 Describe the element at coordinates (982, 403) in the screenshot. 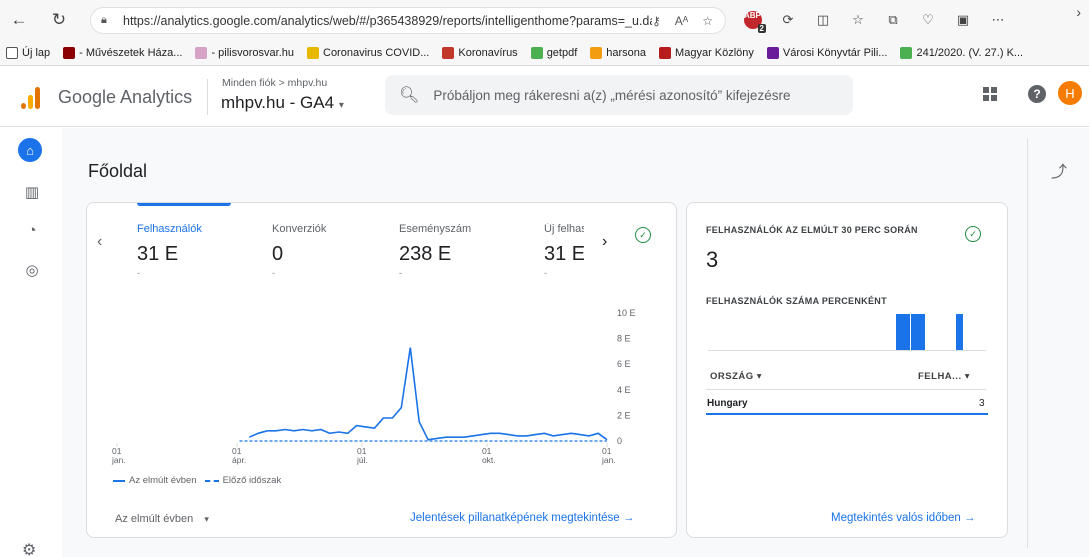

I see `table-row-value: 3` at that location.